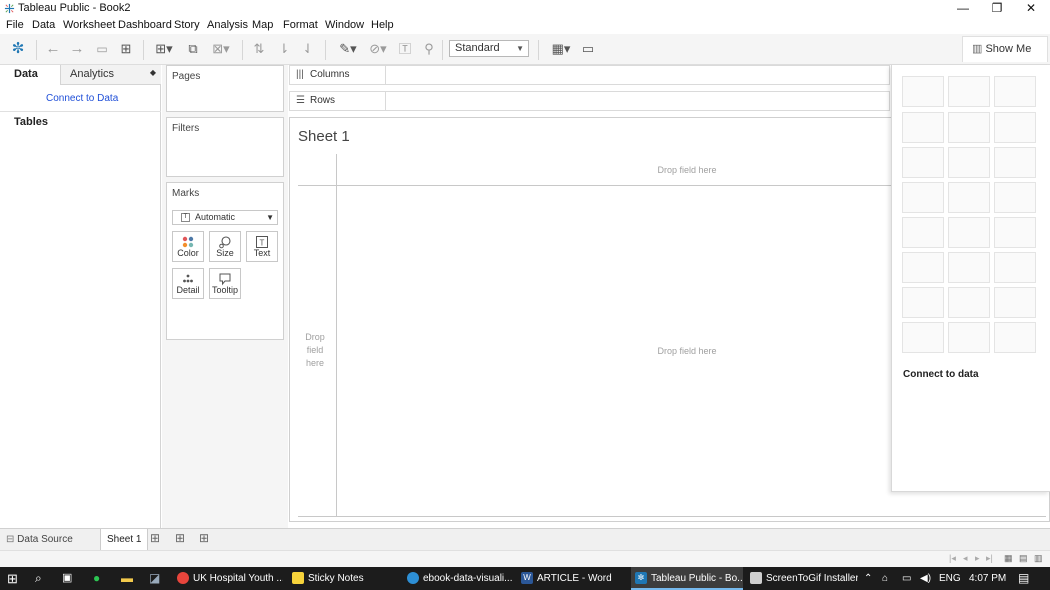 Image resolution: width=1050 pixels, height=590 pixels. Describe the element at coordinates (969, 127) in the screenshot. I see `chart-thumb-filled-map` at that location.